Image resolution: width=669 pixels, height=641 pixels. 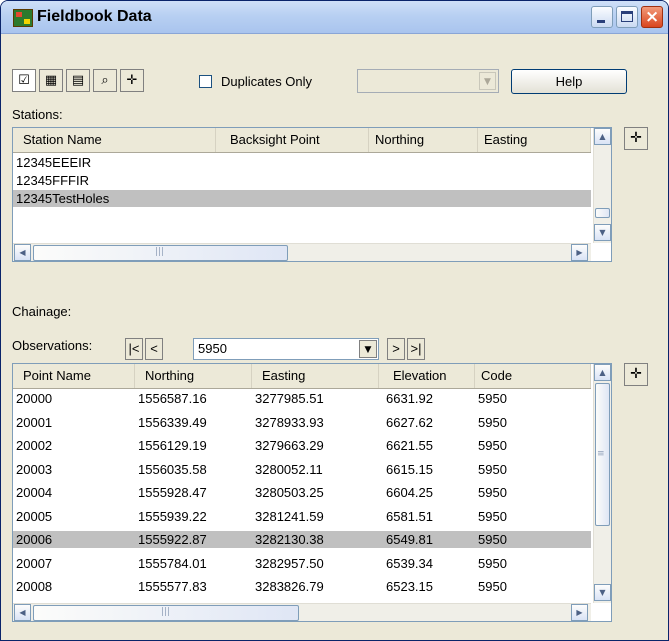 I want to click on observation-cell: 20007, so click(x=34, y=563).